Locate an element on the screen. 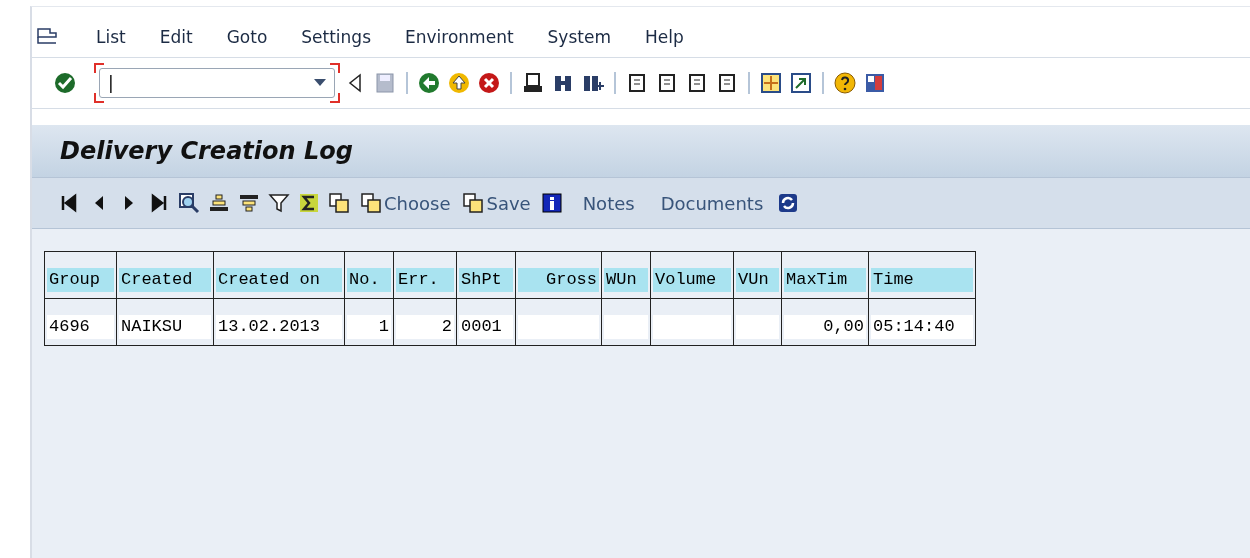 This screenshot has width=1250, height=558. table-cell: 0,00 is located at coordinates (825, 327).